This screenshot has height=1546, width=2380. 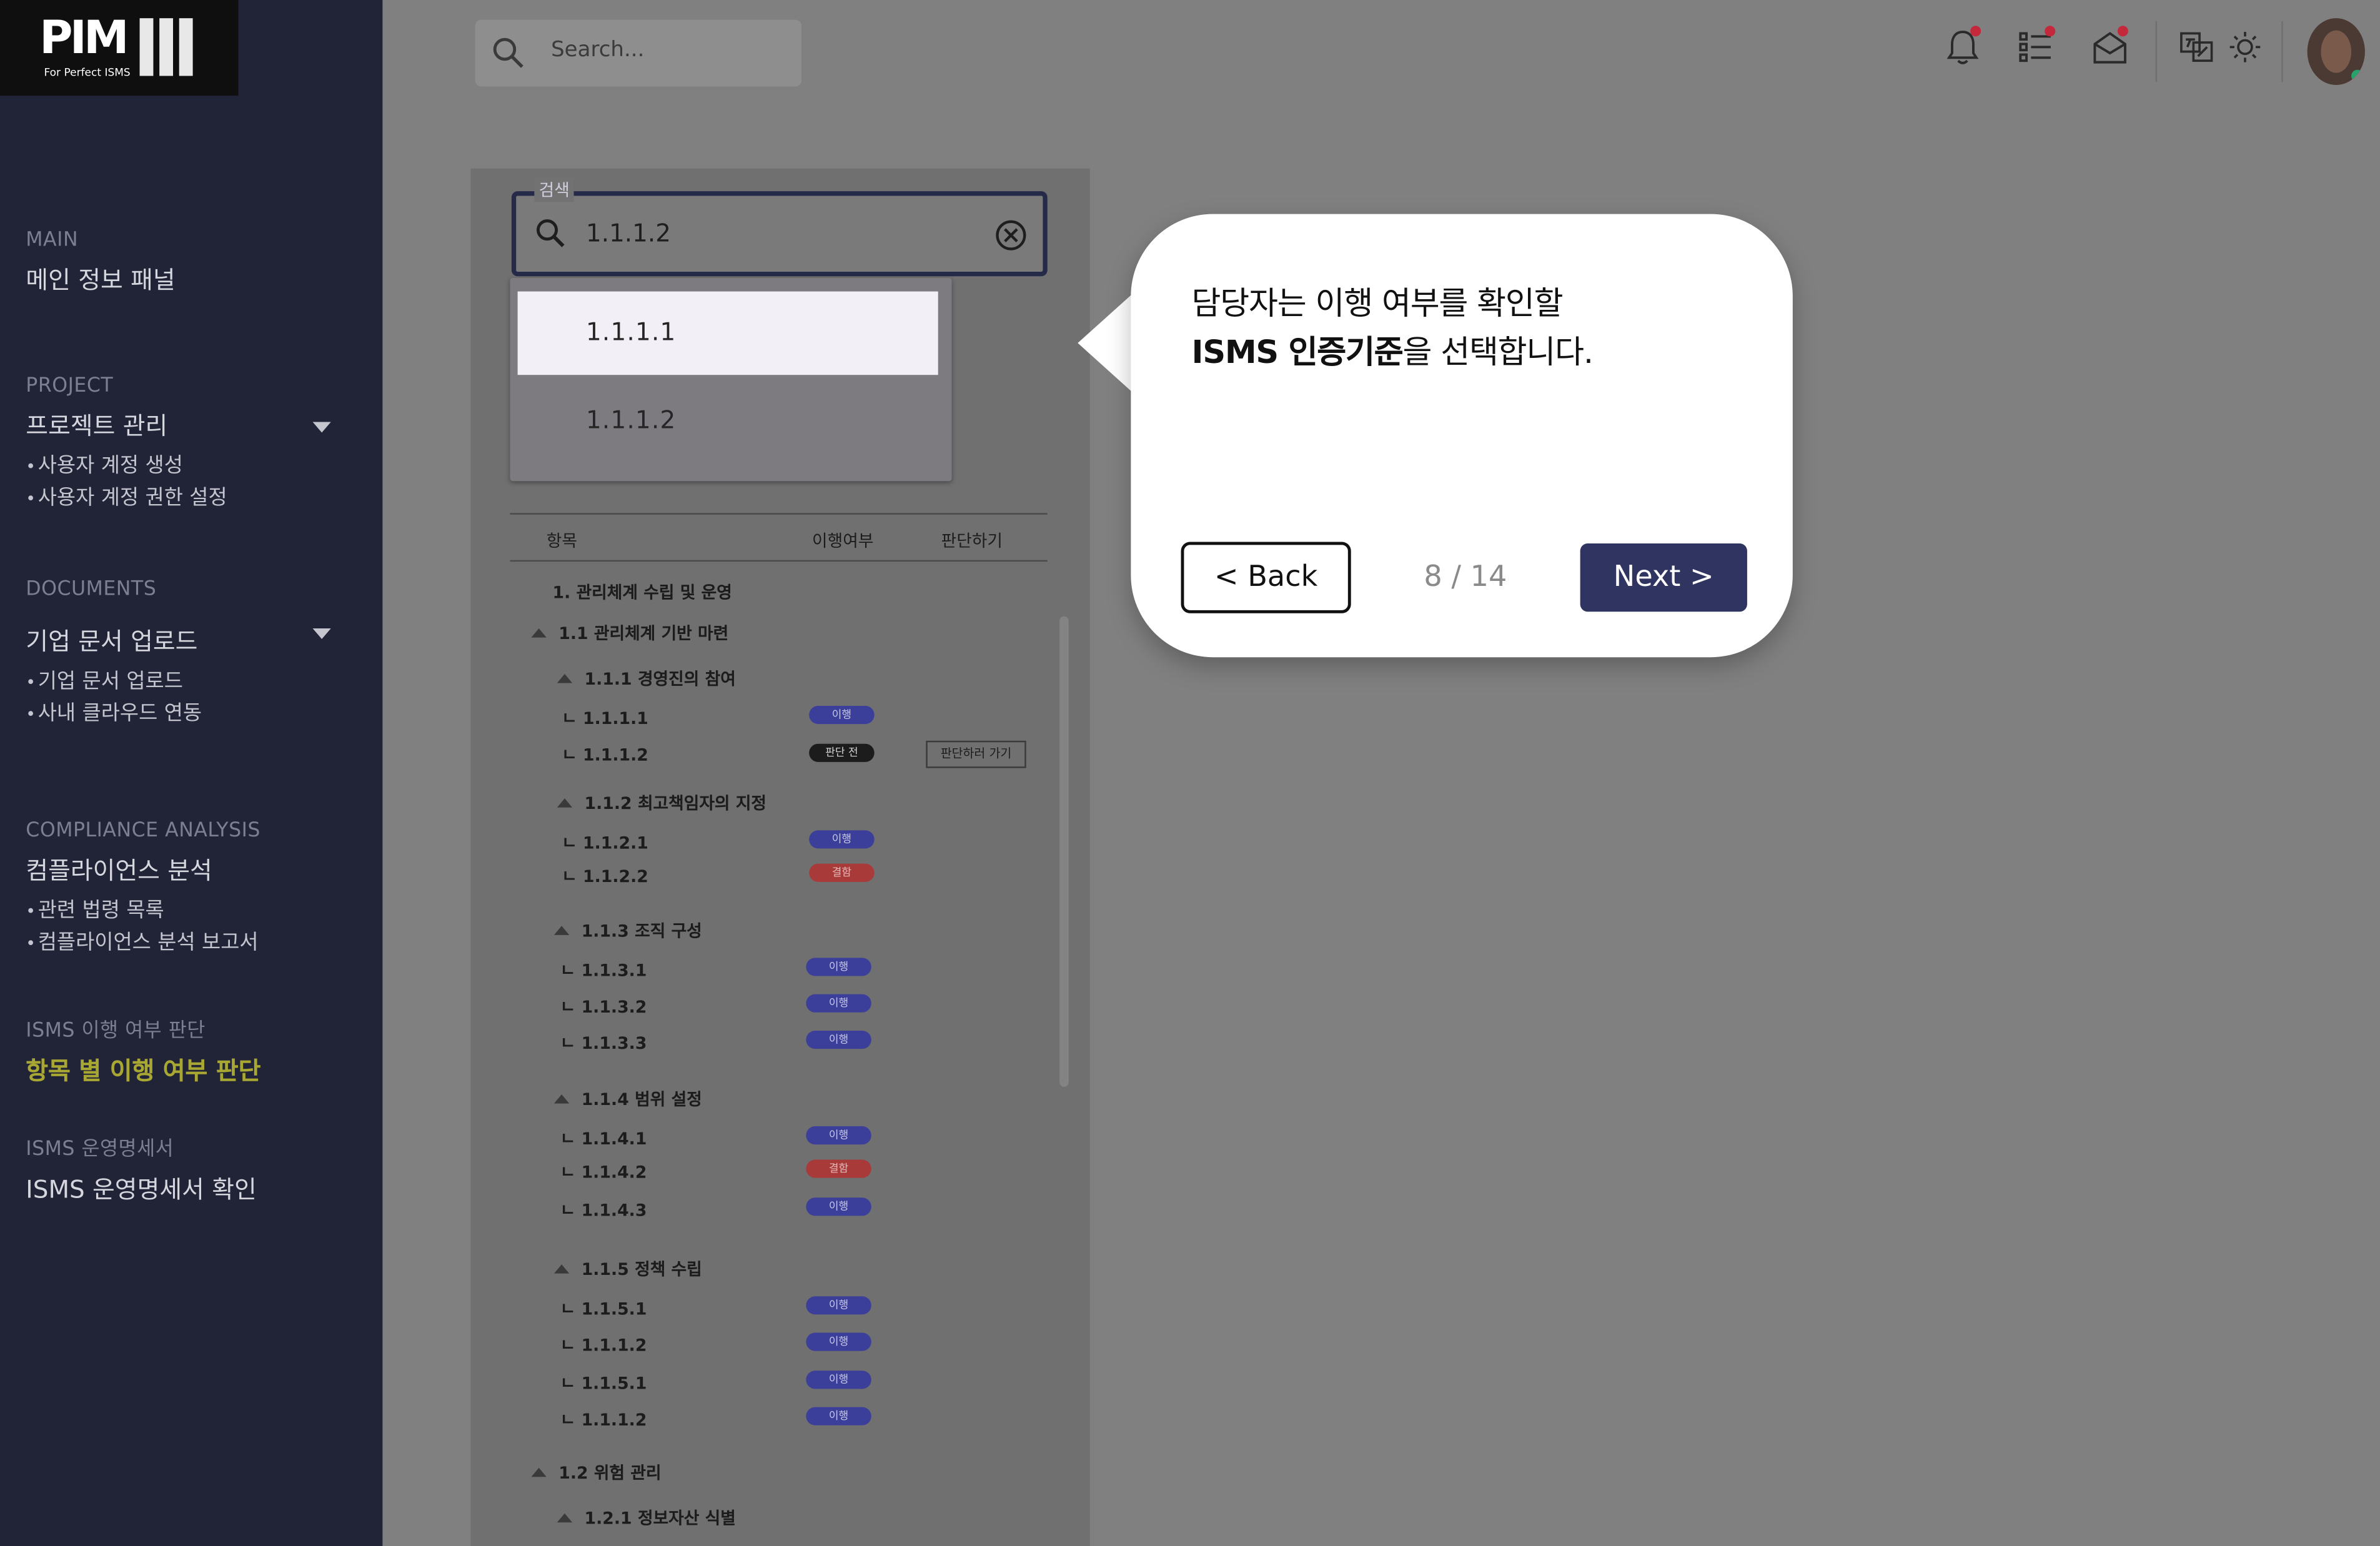 What do you see at coordinates (114, 682) in the screenshot?
I see `nav-item-document-upload: 기업 문서 업로드` at bounding box center [114, 682].